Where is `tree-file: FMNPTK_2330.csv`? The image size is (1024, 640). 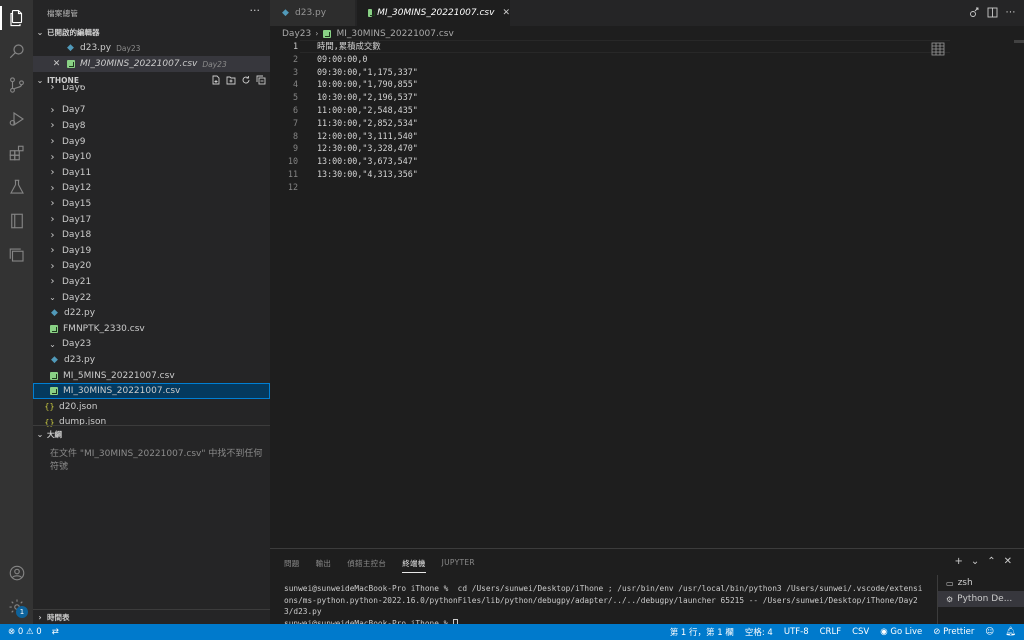
tree-file: FMNPTK_2330.csv is located at coordinates (151, 329).